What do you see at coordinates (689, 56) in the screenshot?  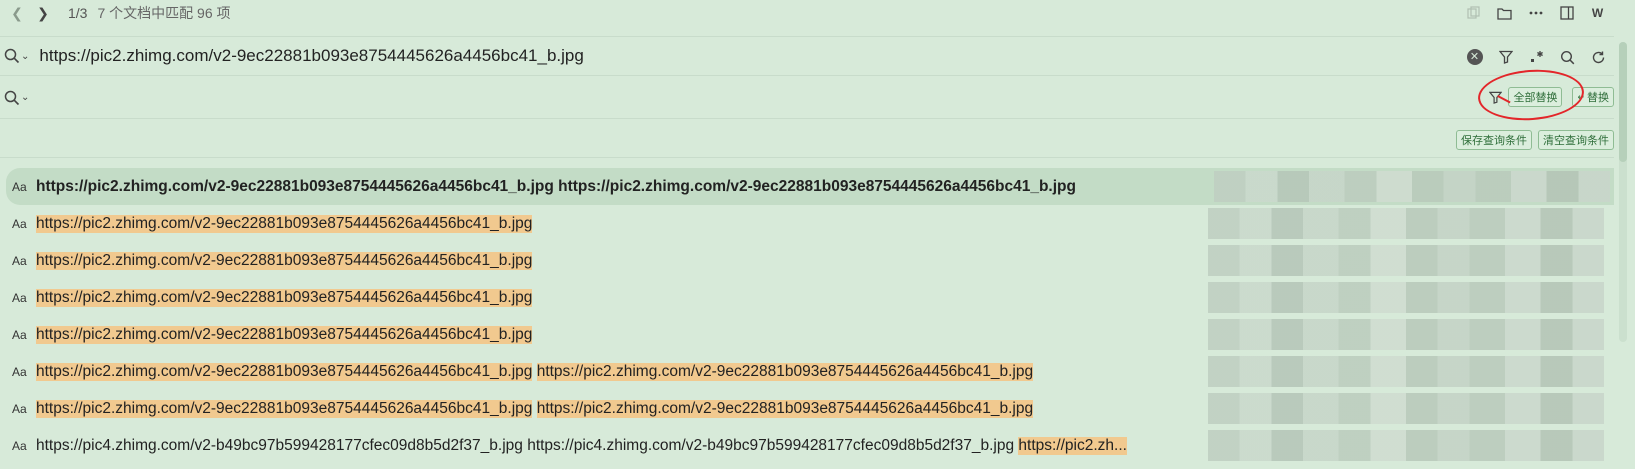 I see `search-input` at bounding box center [689, 56].